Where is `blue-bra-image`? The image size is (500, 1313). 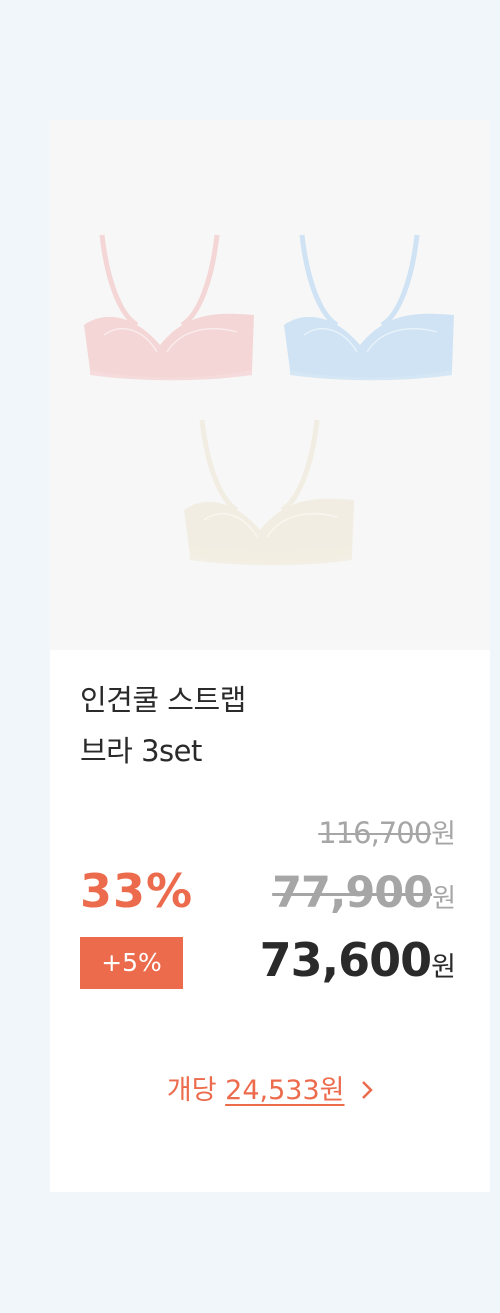 blue-bra-image is located at coordinates (369, 307).